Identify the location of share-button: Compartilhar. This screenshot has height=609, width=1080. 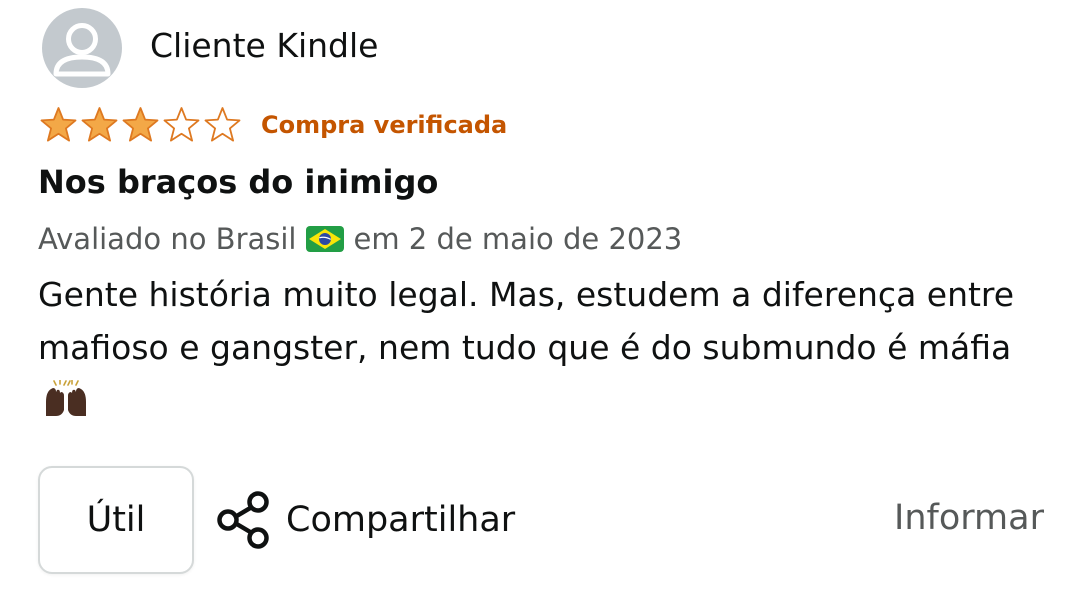
(365, 520).